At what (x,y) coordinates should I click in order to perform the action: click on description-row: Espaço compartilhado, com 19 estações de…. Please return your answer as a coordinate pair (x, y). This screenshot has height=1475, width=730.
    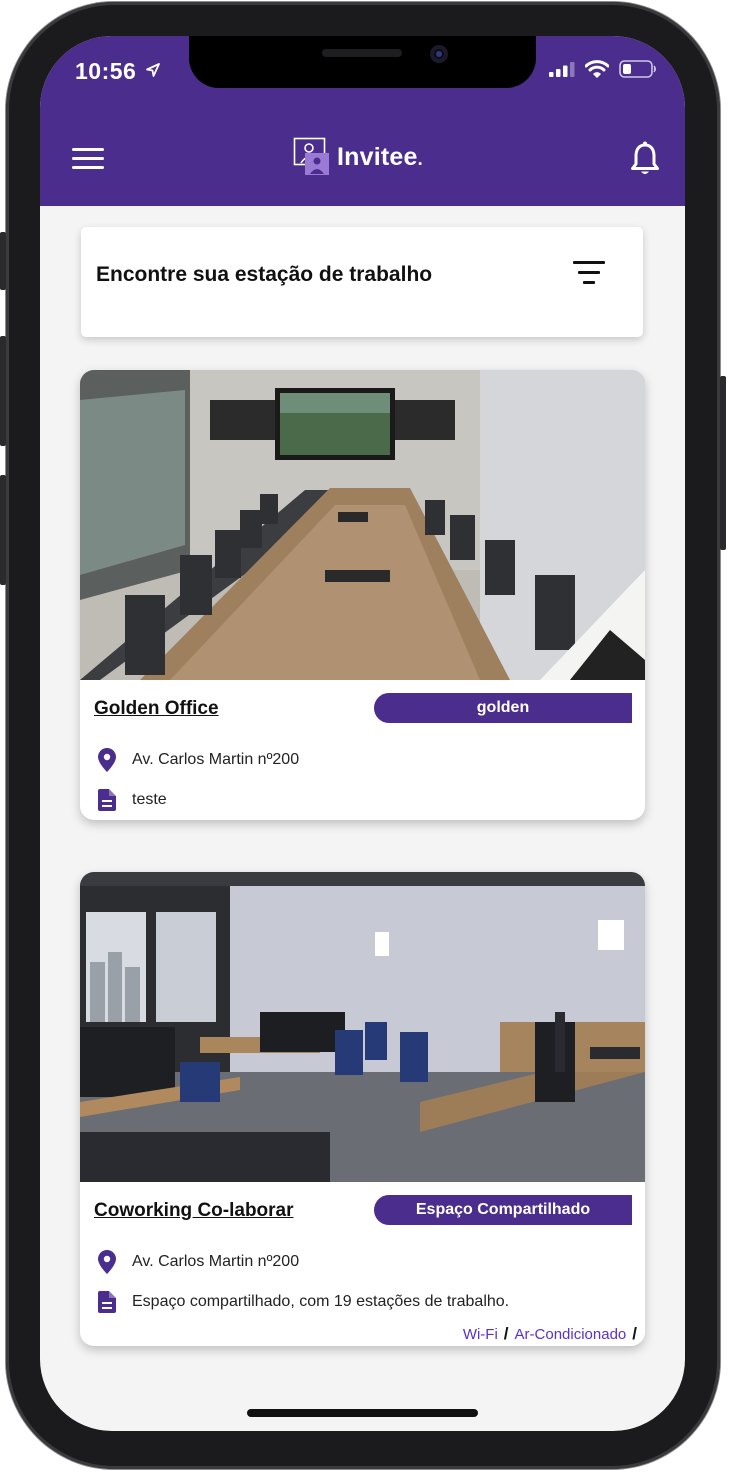
    Looking at the image, I should click on (302, 1302).